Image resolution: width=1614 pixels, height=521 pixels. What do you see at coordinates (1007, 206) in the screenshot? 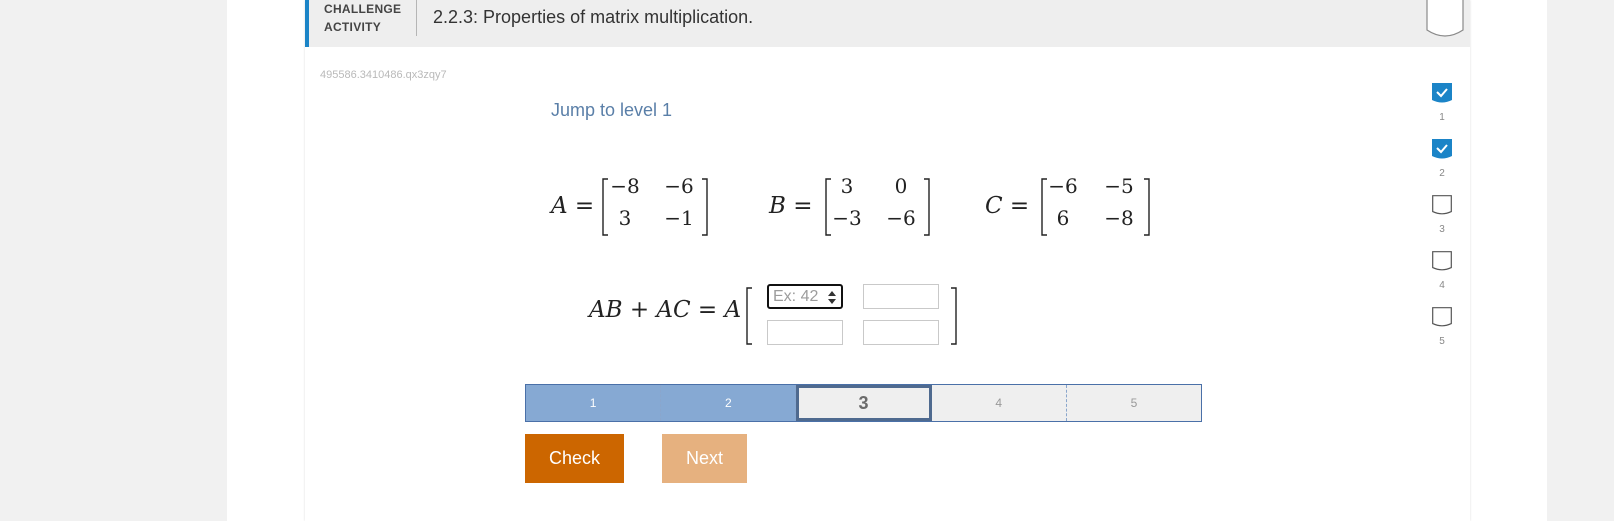
I see `matrix-c-name: C =` at bounding box center [1007, 206].